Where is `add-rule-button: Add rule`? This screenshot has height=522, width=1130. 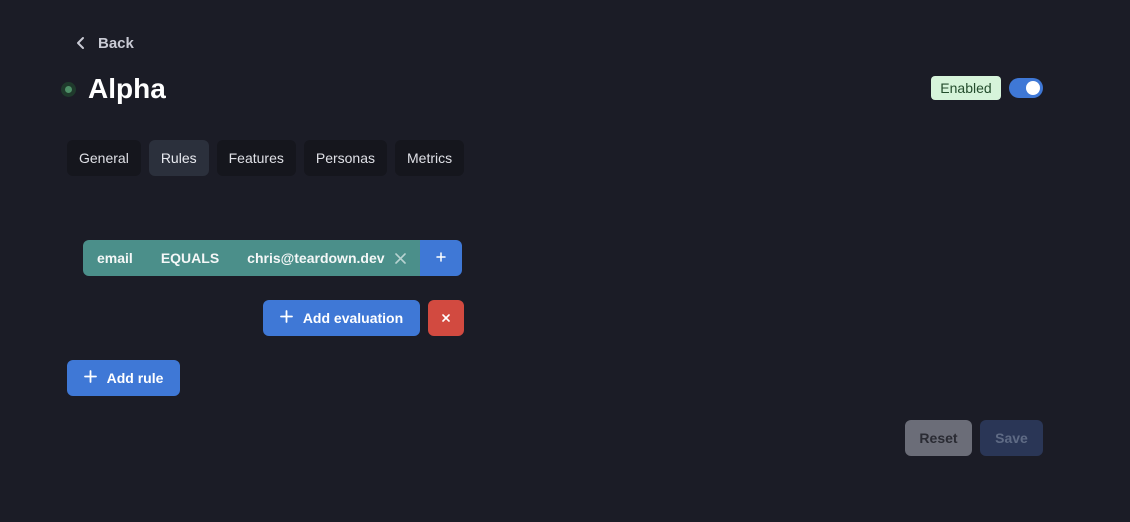 add-rule-button: Add rule is located at coordinates (123, 378).